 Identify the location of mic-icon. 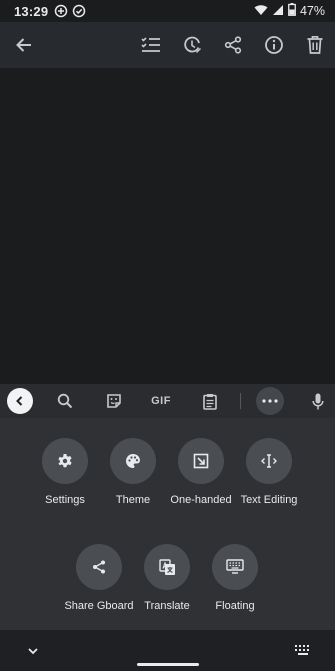
(318, 401).